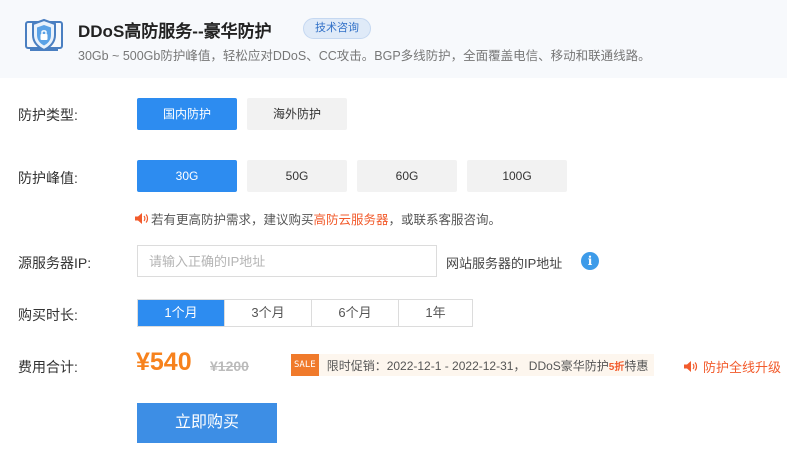 This screenshot has height=457, width=787. What do you see at coordinates (297, 176) in the screenshot?
I see `option-peak-50g: 50G` at bounding box center [297, 176].